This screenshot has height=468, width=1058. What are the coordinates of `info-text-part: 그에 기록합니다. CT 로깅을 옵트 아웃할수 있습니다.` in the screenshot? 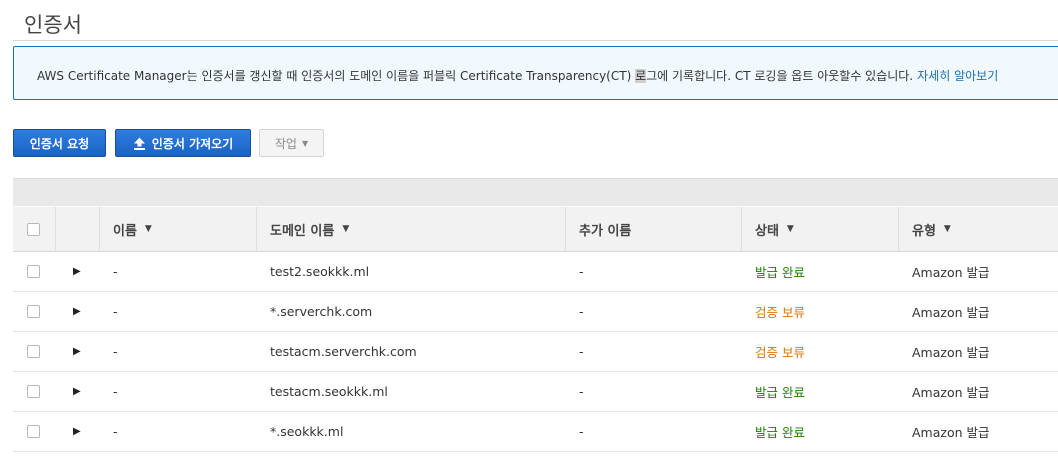 It's located at (780, 76).